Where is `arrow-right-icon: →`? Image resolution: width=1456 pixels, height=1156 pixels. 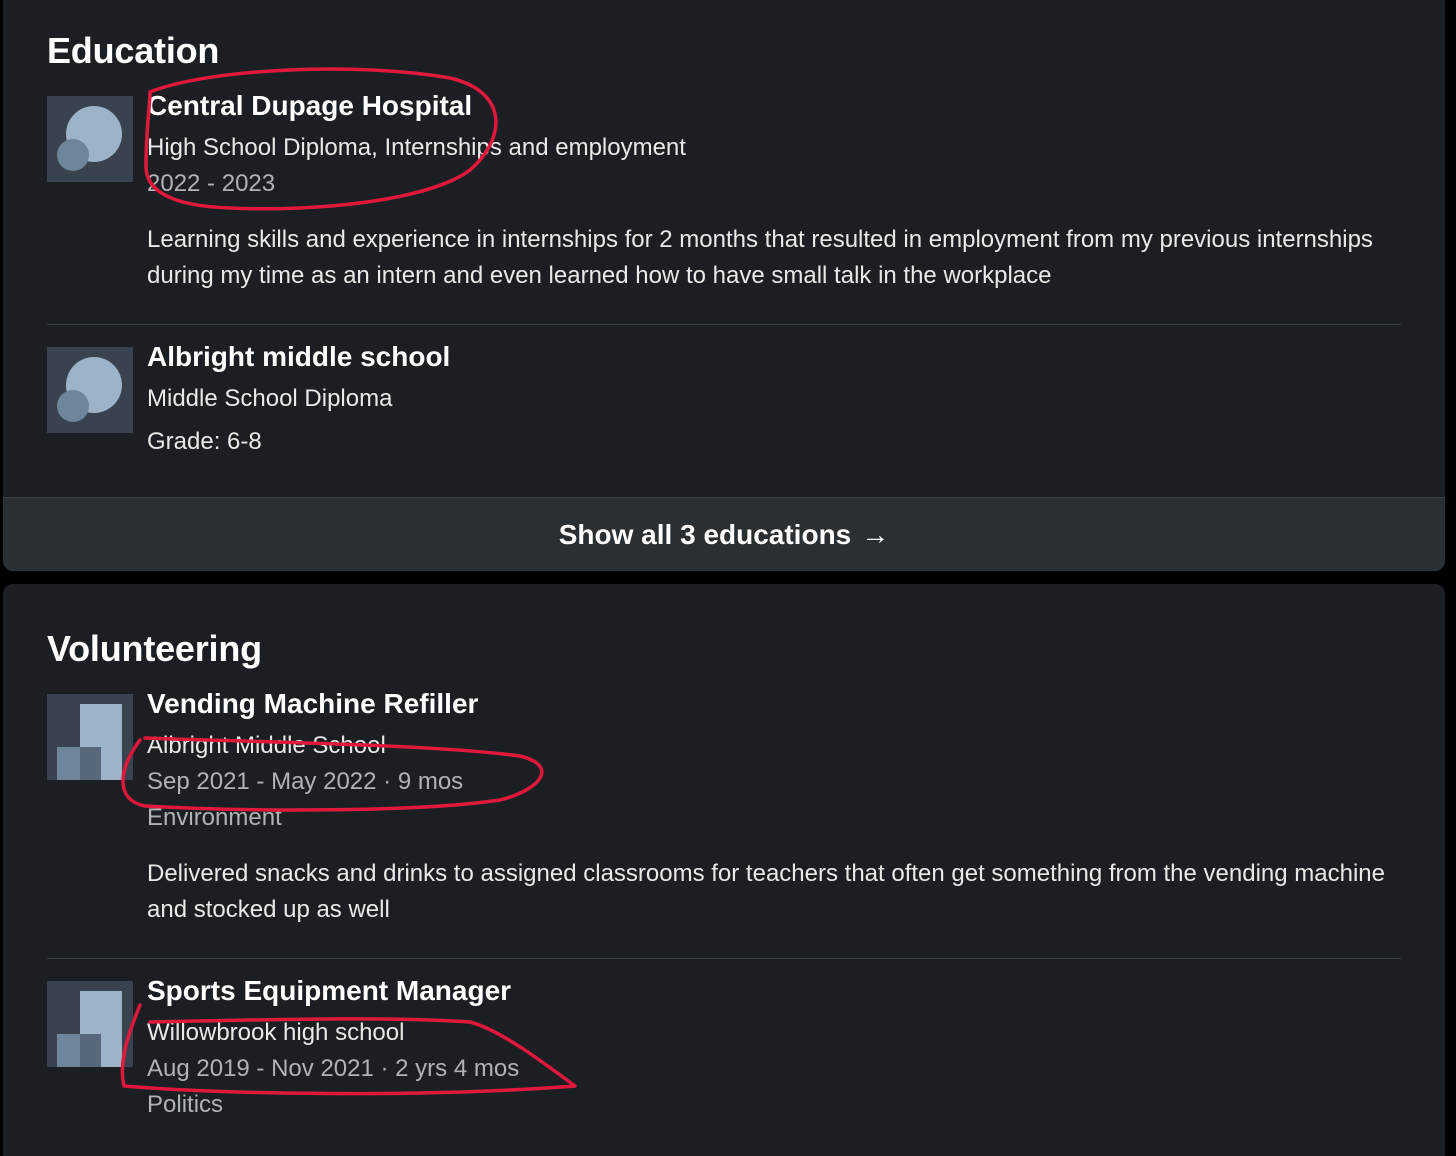
arrow-right-icon: → is located at coordinates (875, 534).